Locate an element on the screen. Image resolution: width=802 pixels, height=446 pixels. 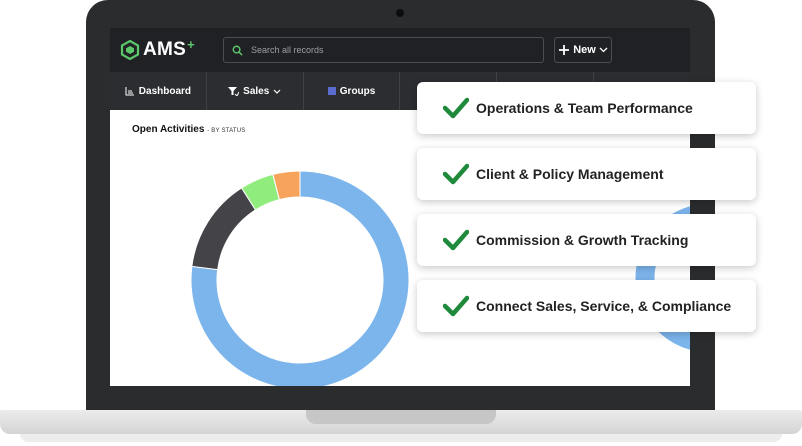
logo-plus: + is located at coordinates (191, 44).